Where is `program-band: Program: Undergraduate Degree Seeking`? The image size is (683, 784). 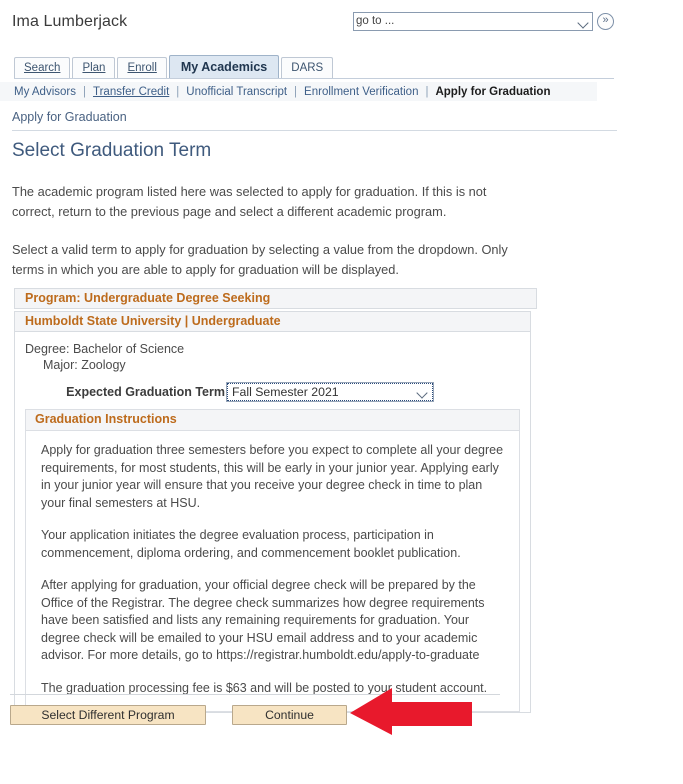
program-band: Program: Undergraduate Degree Seeking is located at coordinates (275, 298).